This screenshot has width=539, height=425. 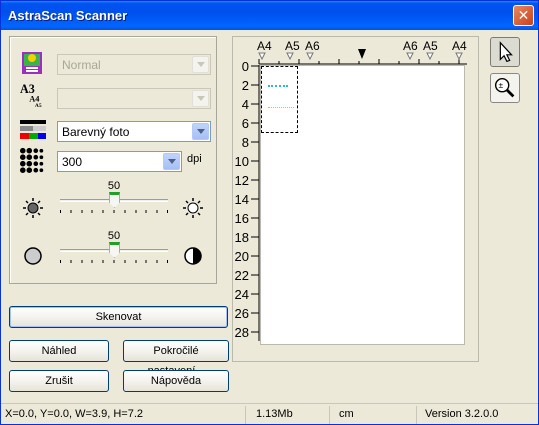 I want to click on mode-value: Normal, so click(x=81, y=65).